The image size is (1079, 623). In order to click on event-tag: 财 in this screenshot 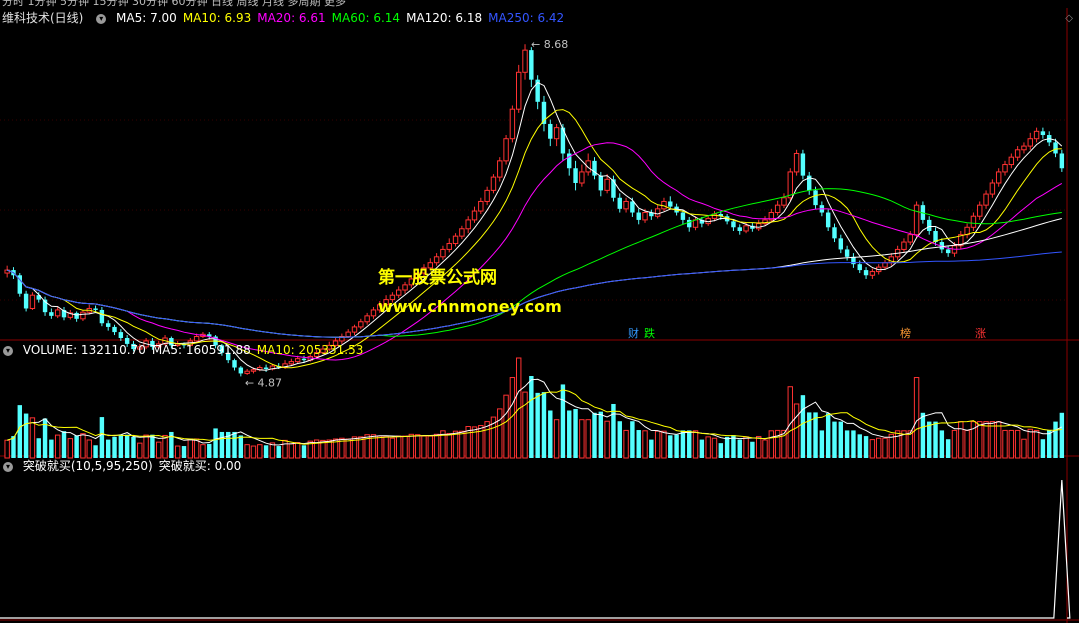, I will do `click(633, 333)`.